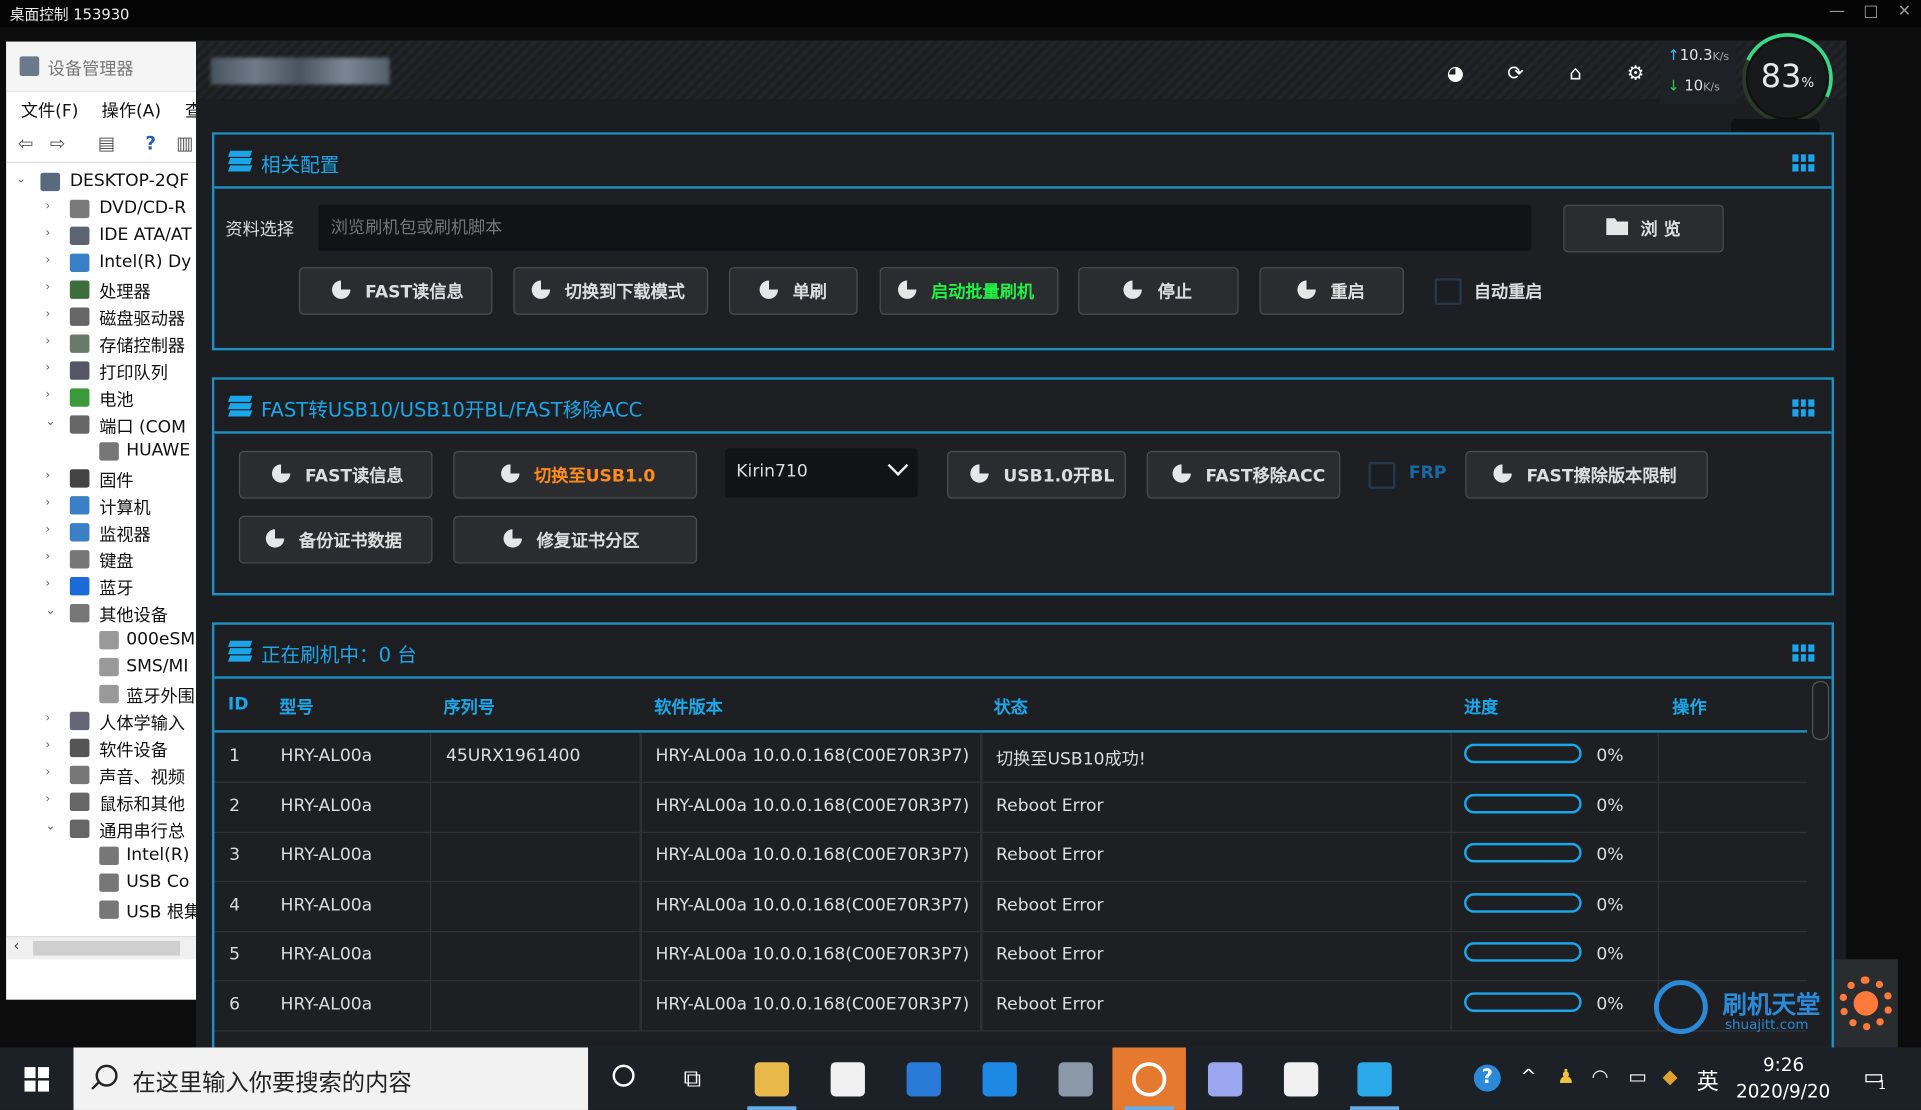 Image resolution: width=1921 pixels, height=1110 pixels. I want to click on windows-start-icon, so click(37, 1079).